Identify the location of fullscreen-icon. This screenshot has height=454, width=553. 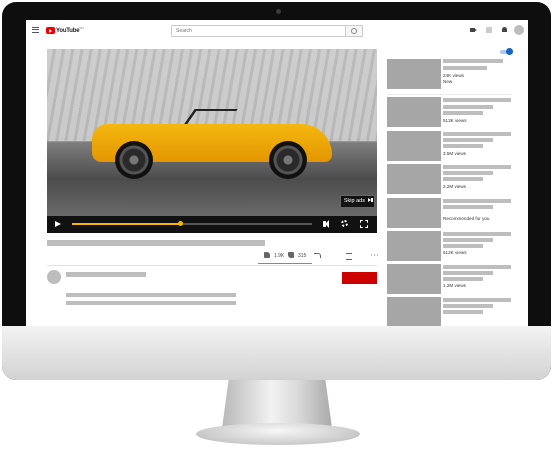
(364, 224).